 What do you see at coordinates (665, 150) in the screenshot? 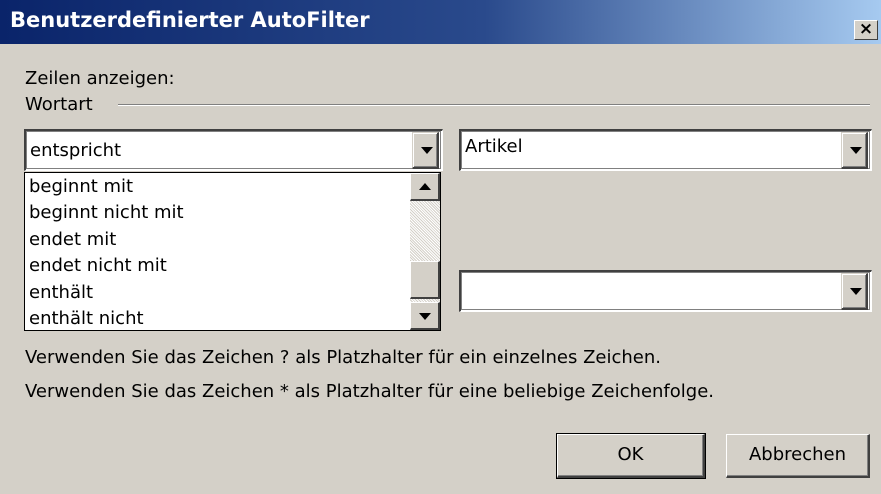
I see `condition1-value-select: Artikel` at bounding box center [665, 150].